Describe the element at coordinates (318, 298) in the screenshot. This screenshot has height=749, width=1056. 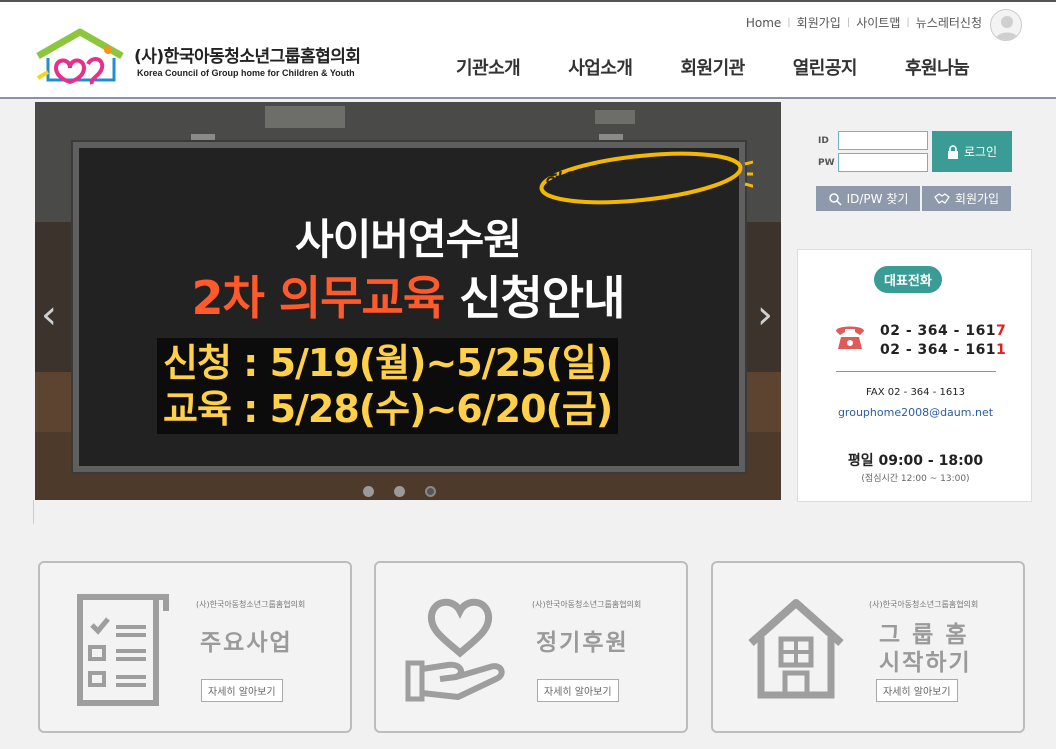
I see `banner-highlight: 2차 의무교육` at that location.